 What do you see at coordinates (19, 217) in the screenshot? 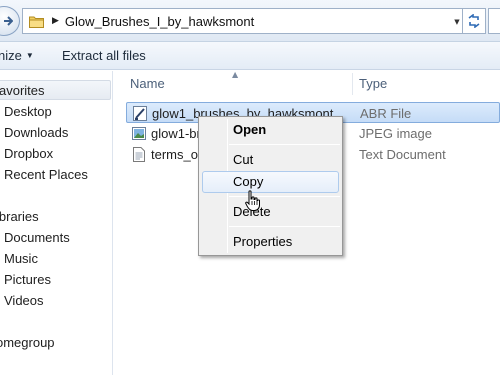
I see `nav-libraries: ibraries` at bounding box center [19, 217].